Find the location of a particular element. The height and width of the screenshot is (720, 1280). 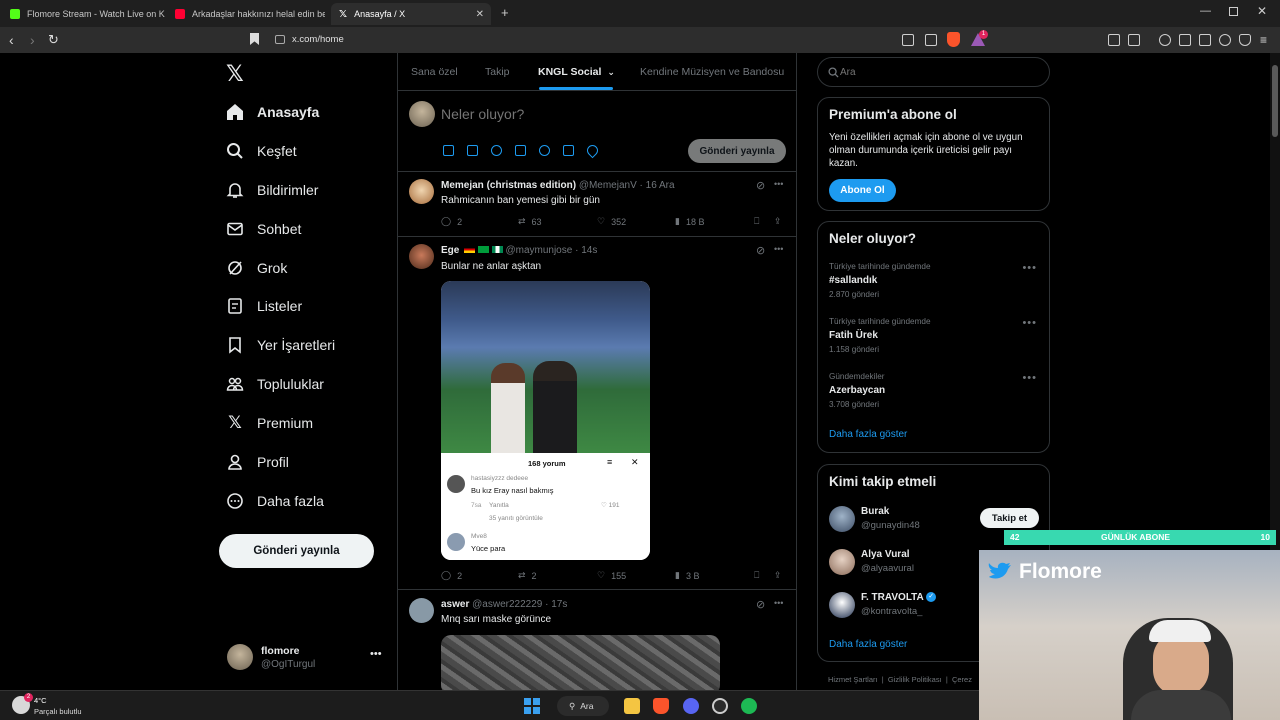

nav-grok: Grok is located at coordinates (256, 268).